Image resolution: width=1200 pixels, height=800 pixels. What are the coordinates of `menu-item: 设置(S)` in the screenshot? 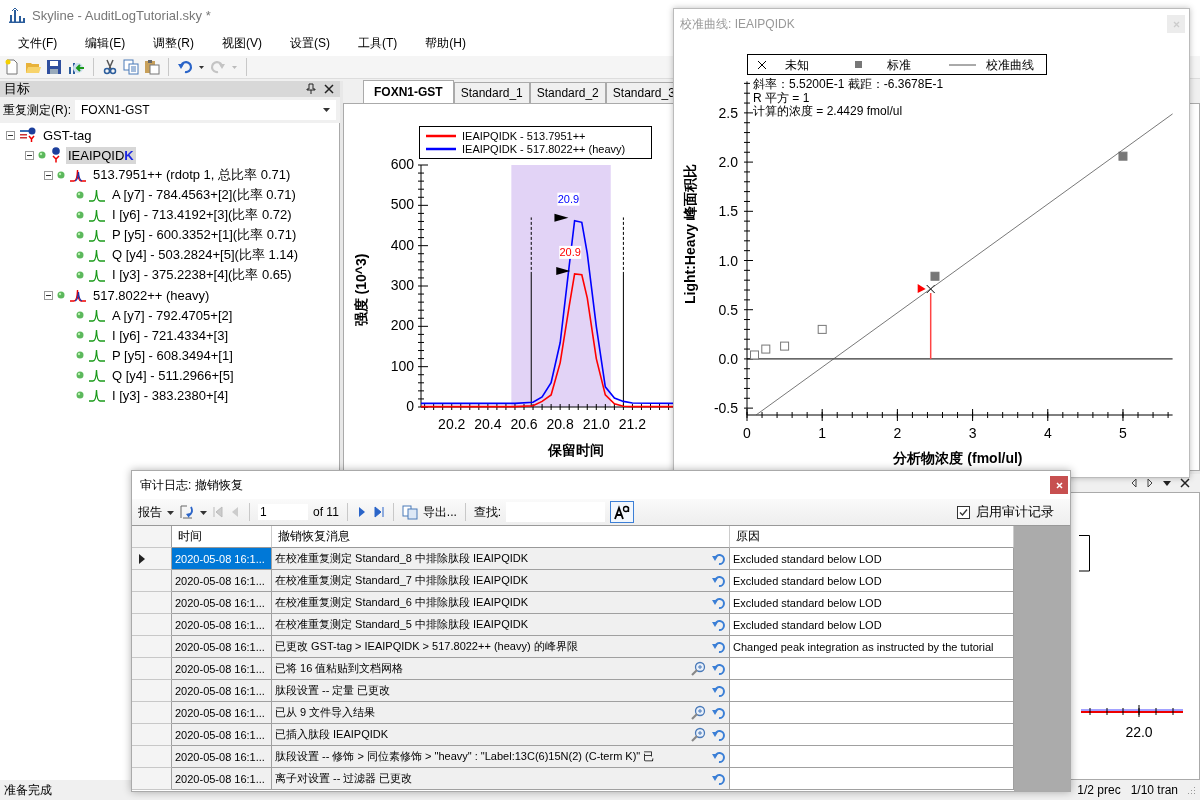 It's located at (310, 43).